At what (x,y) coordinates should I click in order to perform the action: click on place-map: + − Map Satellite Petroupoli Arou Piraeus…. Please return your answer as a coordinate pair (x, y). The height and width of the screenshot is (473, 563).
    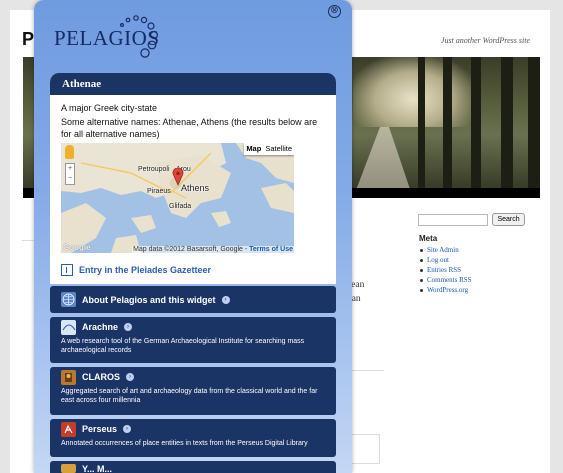
    Looking at the image, I should click on (177, 198).